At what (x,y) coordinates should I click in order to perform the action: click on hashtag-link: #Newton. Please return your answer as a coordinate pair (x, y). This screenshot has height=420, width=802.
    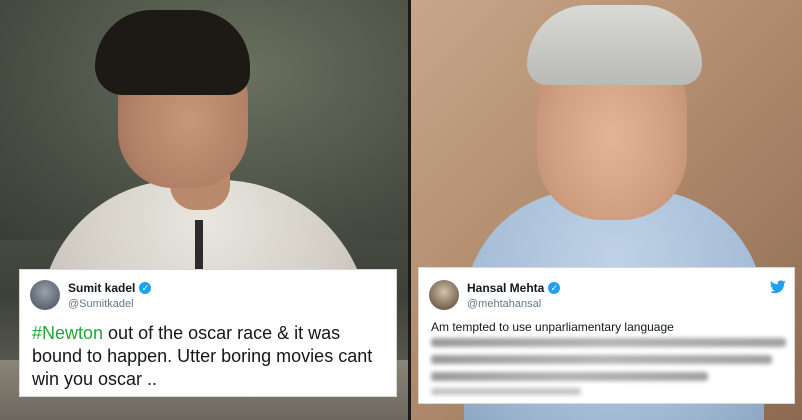
    Looking at the image, I should click on (67, 333).